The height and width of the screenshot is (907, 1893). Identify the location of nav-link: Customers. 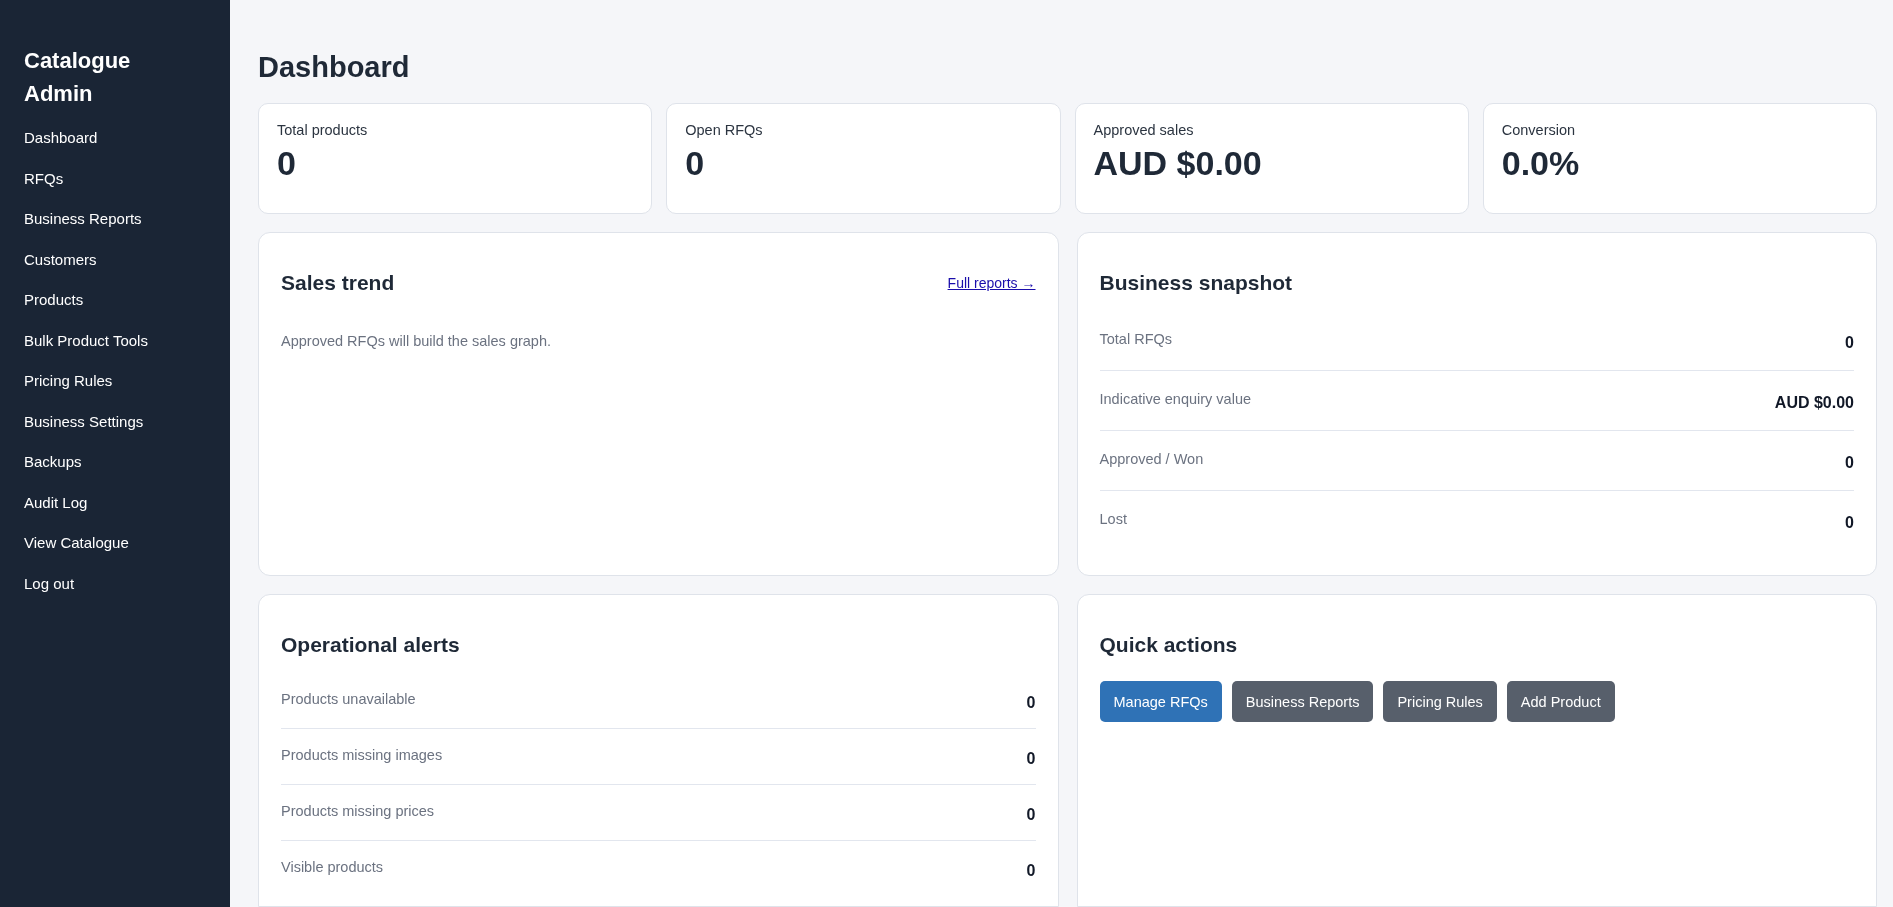
(60, 259).